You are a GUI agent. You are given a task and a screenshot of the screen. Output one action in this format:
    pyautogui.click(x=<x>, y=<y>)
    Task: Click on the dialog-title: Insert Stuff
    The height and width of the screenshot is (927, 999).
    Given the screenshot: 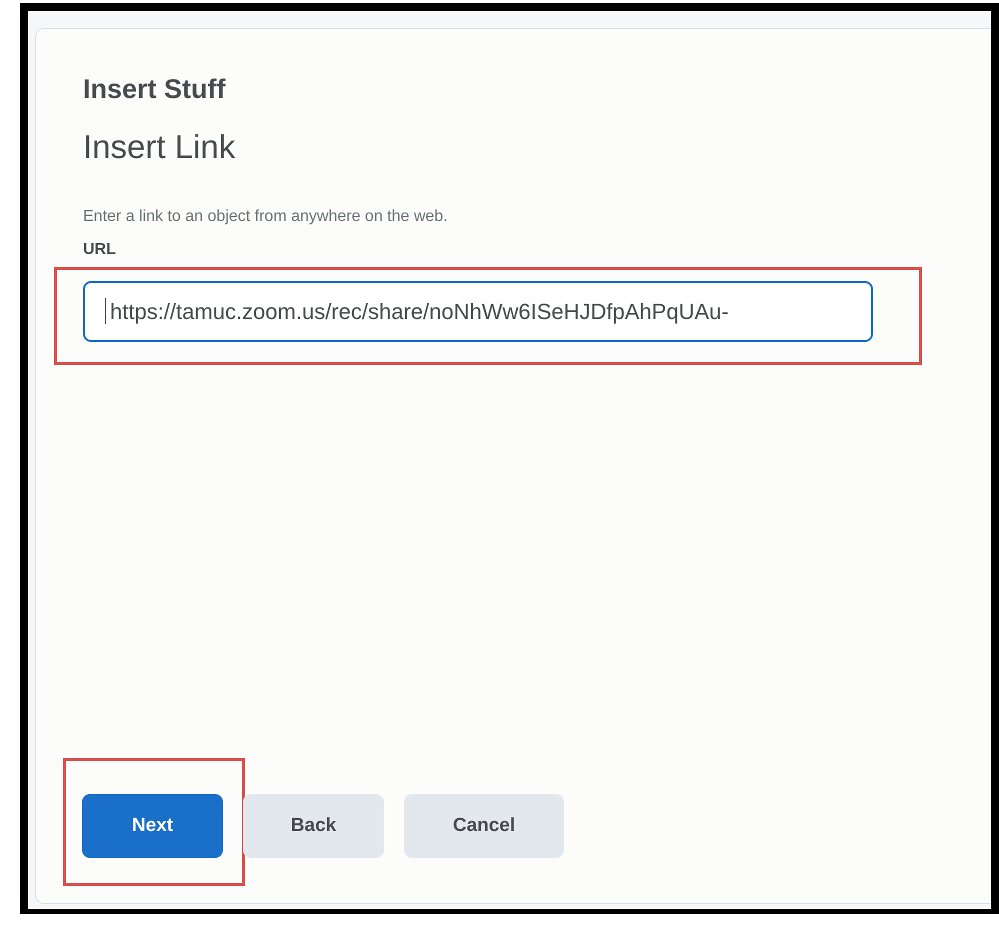 What is the action you would take?
    pyautogui.click(x=155, y=90)
    